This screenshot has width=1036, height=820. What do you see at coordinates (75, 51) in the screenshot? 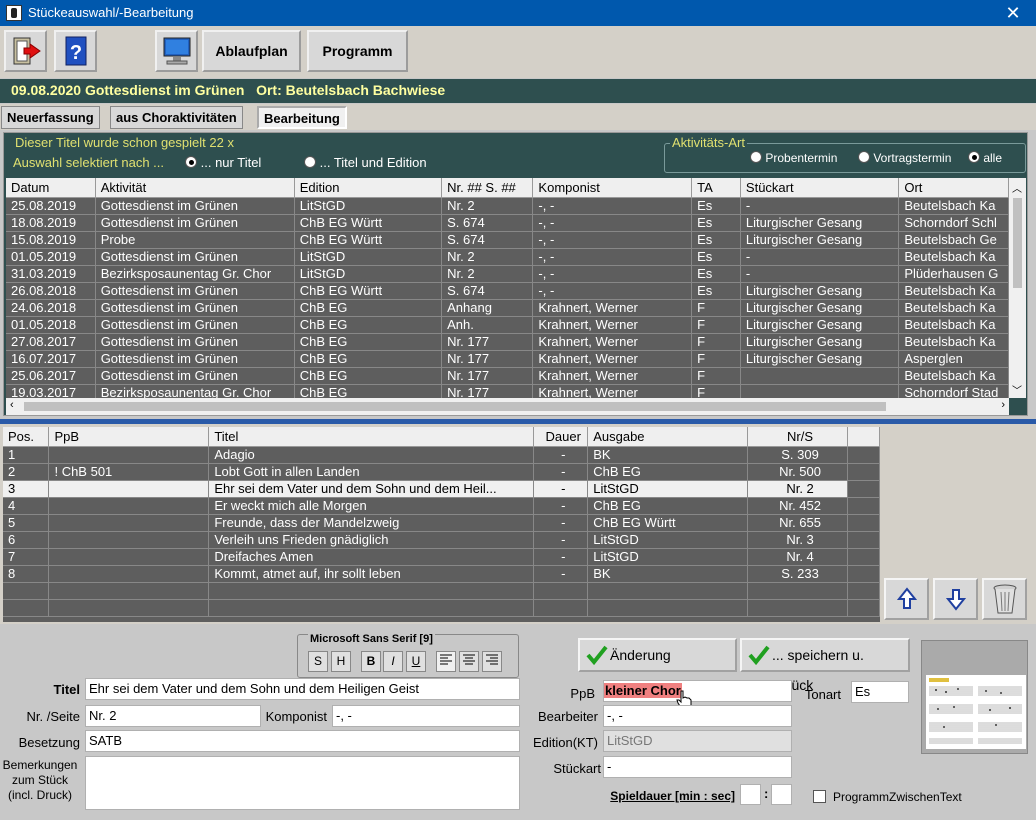
I see `help-button: ?` at bounding box center [75, 51].